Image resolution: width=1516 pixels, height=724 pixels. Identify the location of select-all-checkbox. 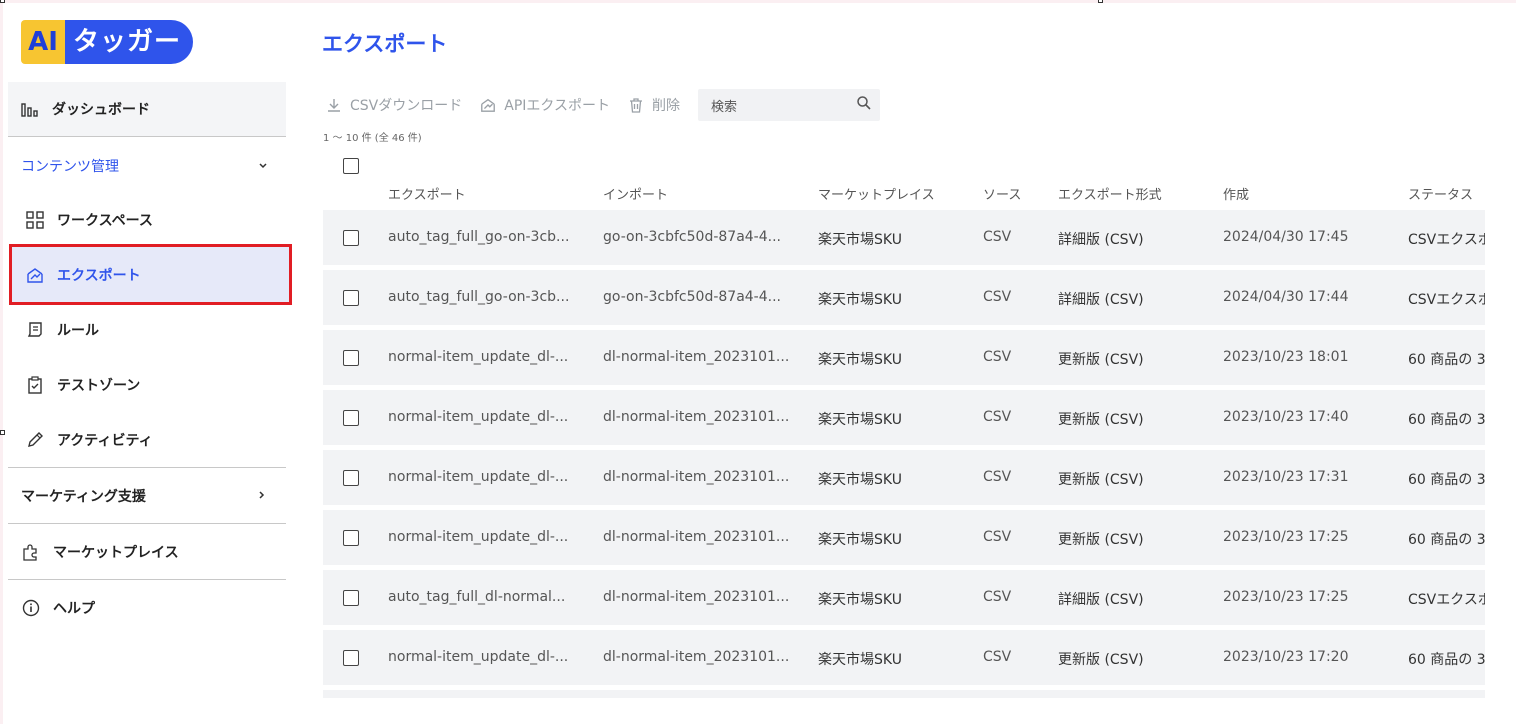
(351, 166).